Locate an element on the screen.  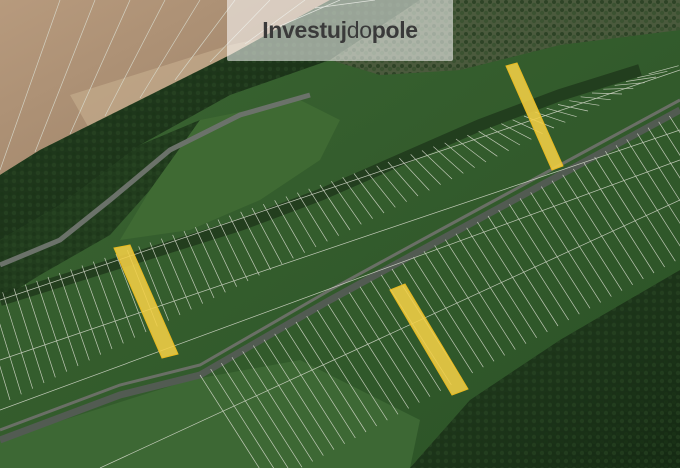
logo-part-do: do is located at coordinates (359, 30).